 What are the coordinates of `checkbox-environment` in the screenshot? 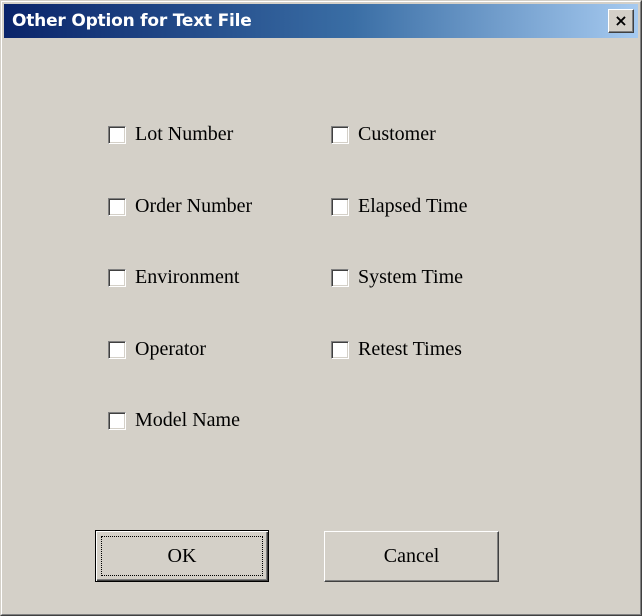 It's located at (117, 277).